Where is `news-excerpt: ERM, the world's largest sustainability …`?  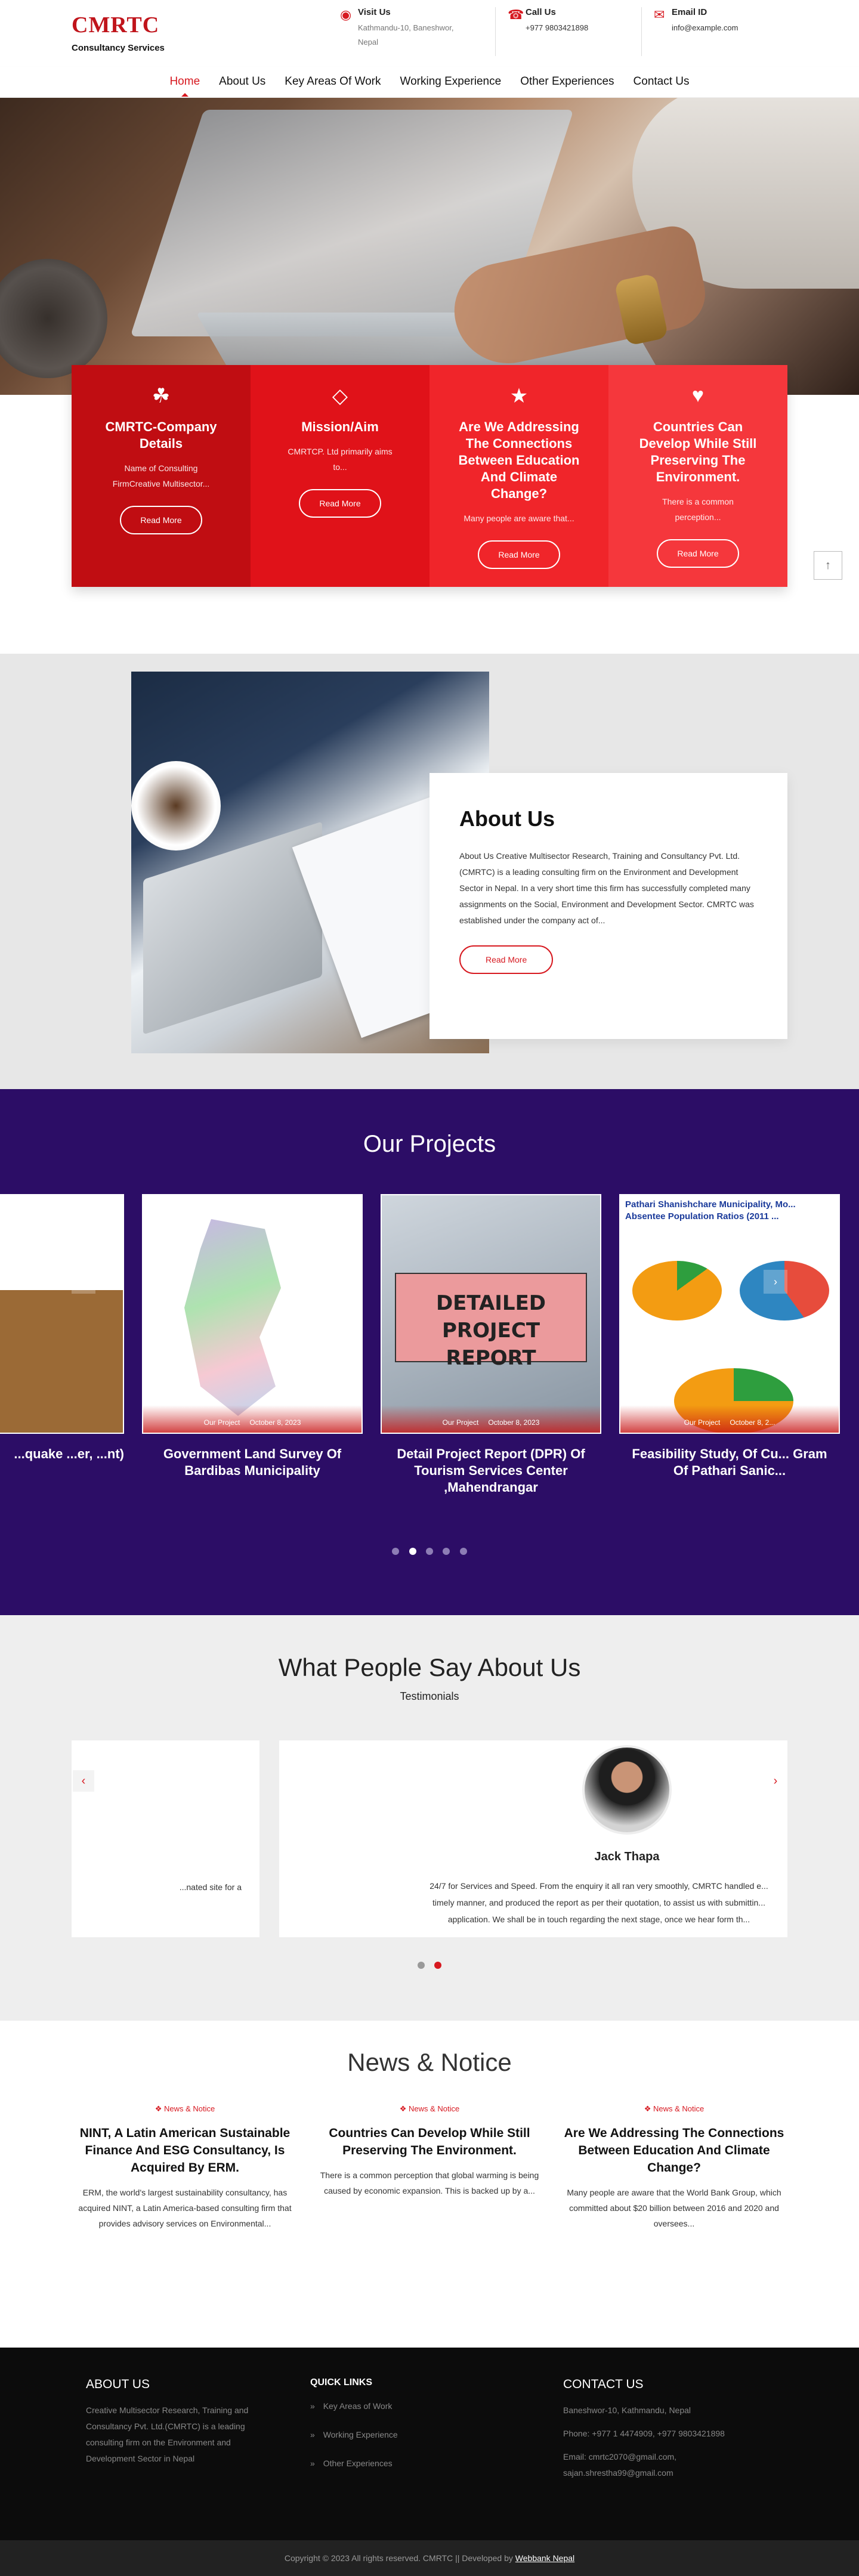
news-excerpt: ERM, the world's largest sustainability … is located at coordinates (185, 2208).